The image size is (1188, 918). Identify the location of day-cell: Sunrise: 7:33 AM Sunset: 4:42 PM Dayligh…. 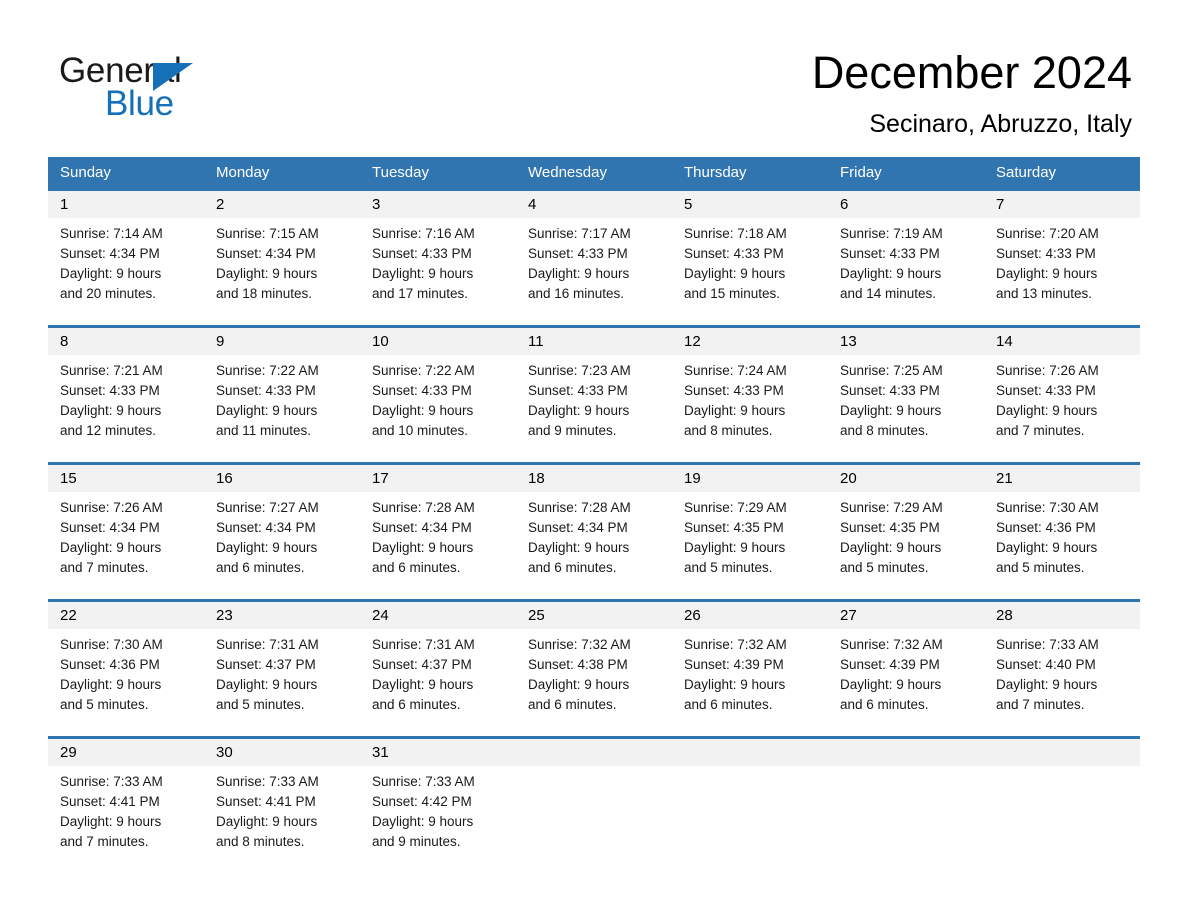
(438, 819).